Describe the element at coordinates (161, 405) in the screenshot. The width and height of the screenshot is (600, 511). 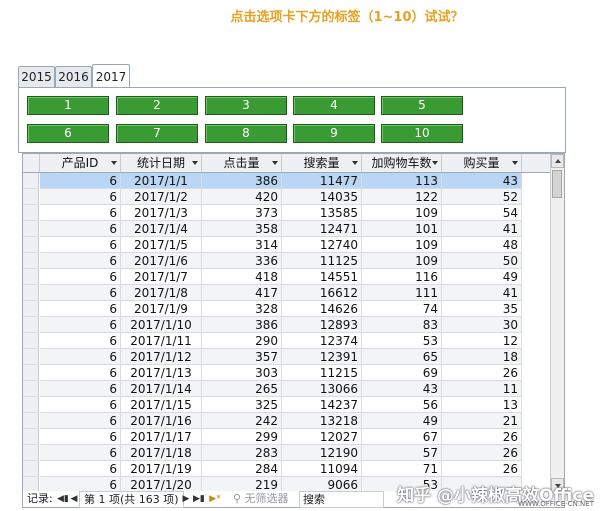
I see `cell-date: 2017/1/15` at that location.